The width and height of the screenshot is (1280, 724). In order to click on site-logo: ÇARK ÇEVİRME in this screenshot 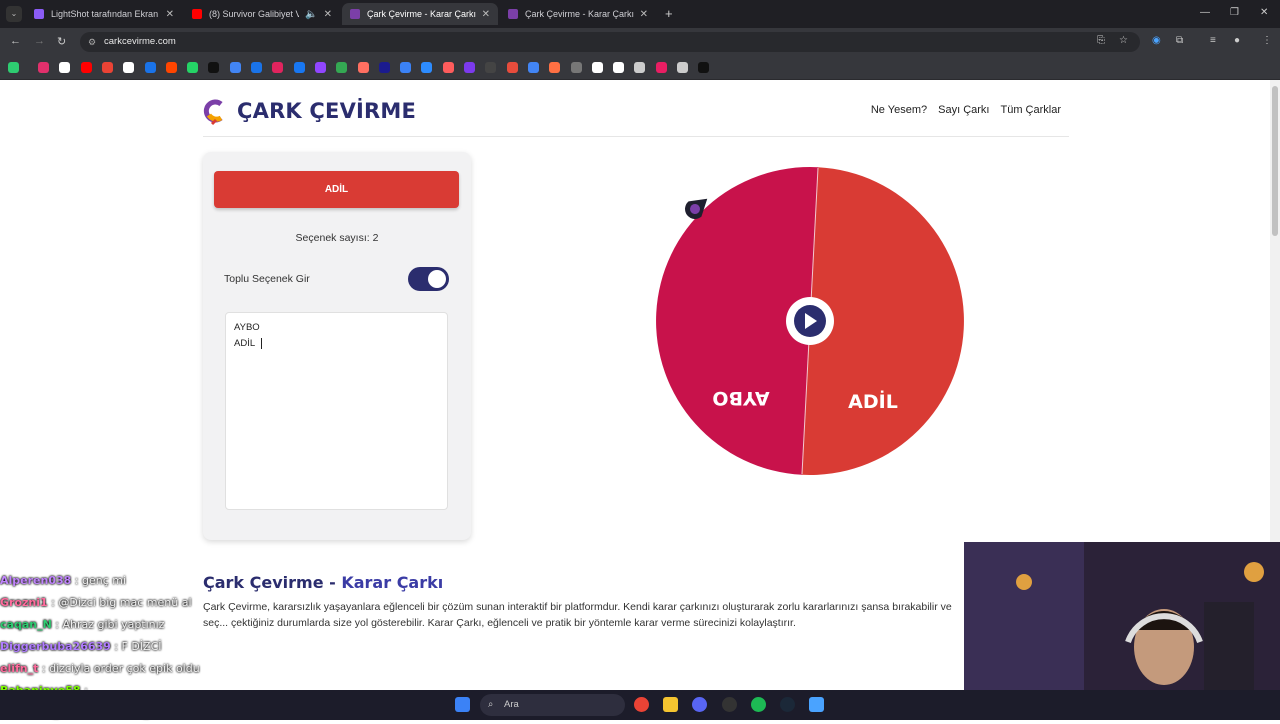, I will do `click(309, 111)`.